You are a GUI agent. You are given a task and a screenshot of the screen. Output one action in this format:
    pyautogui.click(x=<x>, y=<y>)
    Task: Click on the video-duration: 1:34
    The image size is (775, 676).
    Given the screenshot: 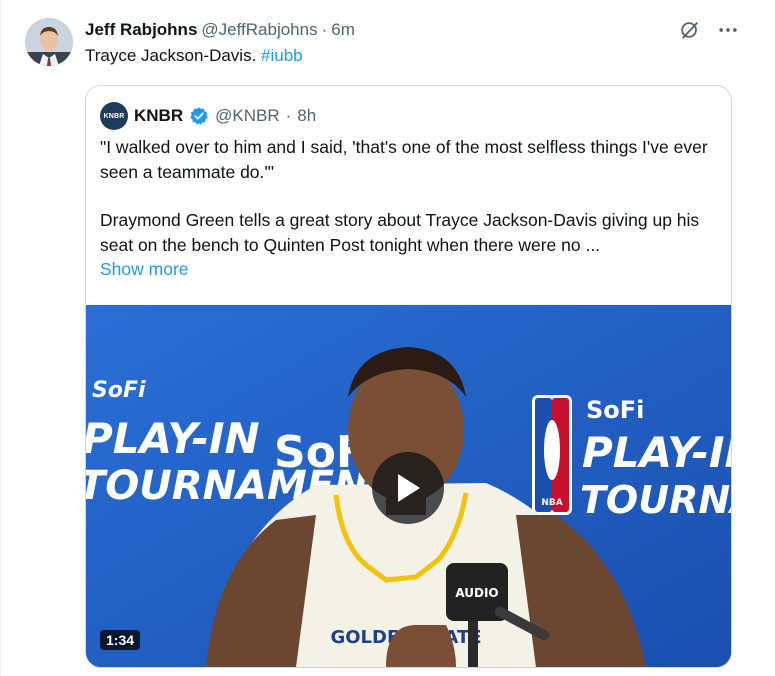 What is the action you would take?
    pyautogui.click(x=120, y=640)
    